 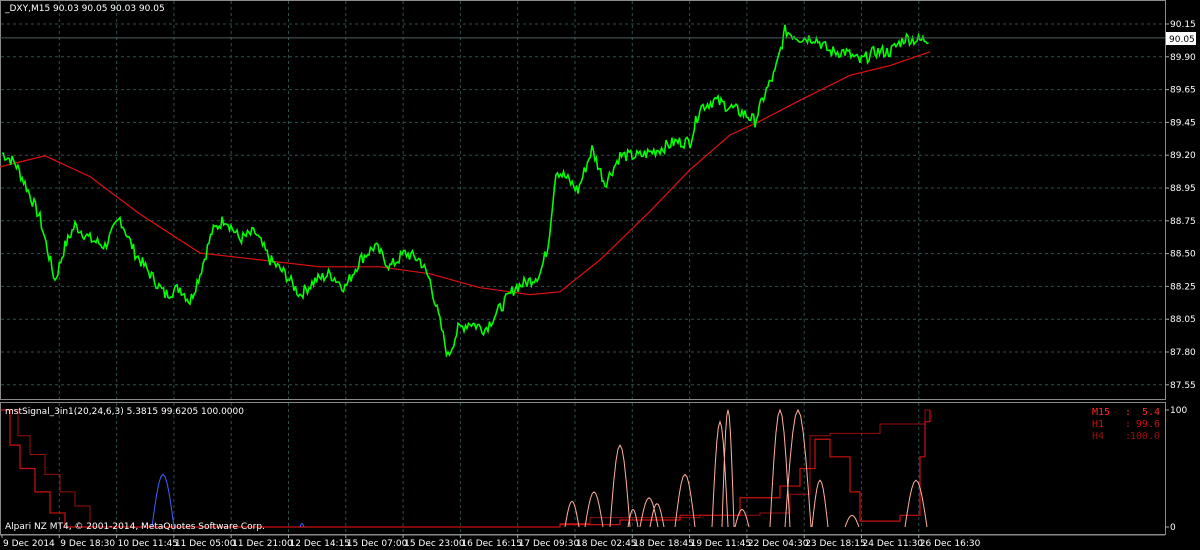 What do you see at coordinates (1173, 528) in the screenshot?
I see `indicator-y-tick-label: 0` at bounding box center [1173, 528].